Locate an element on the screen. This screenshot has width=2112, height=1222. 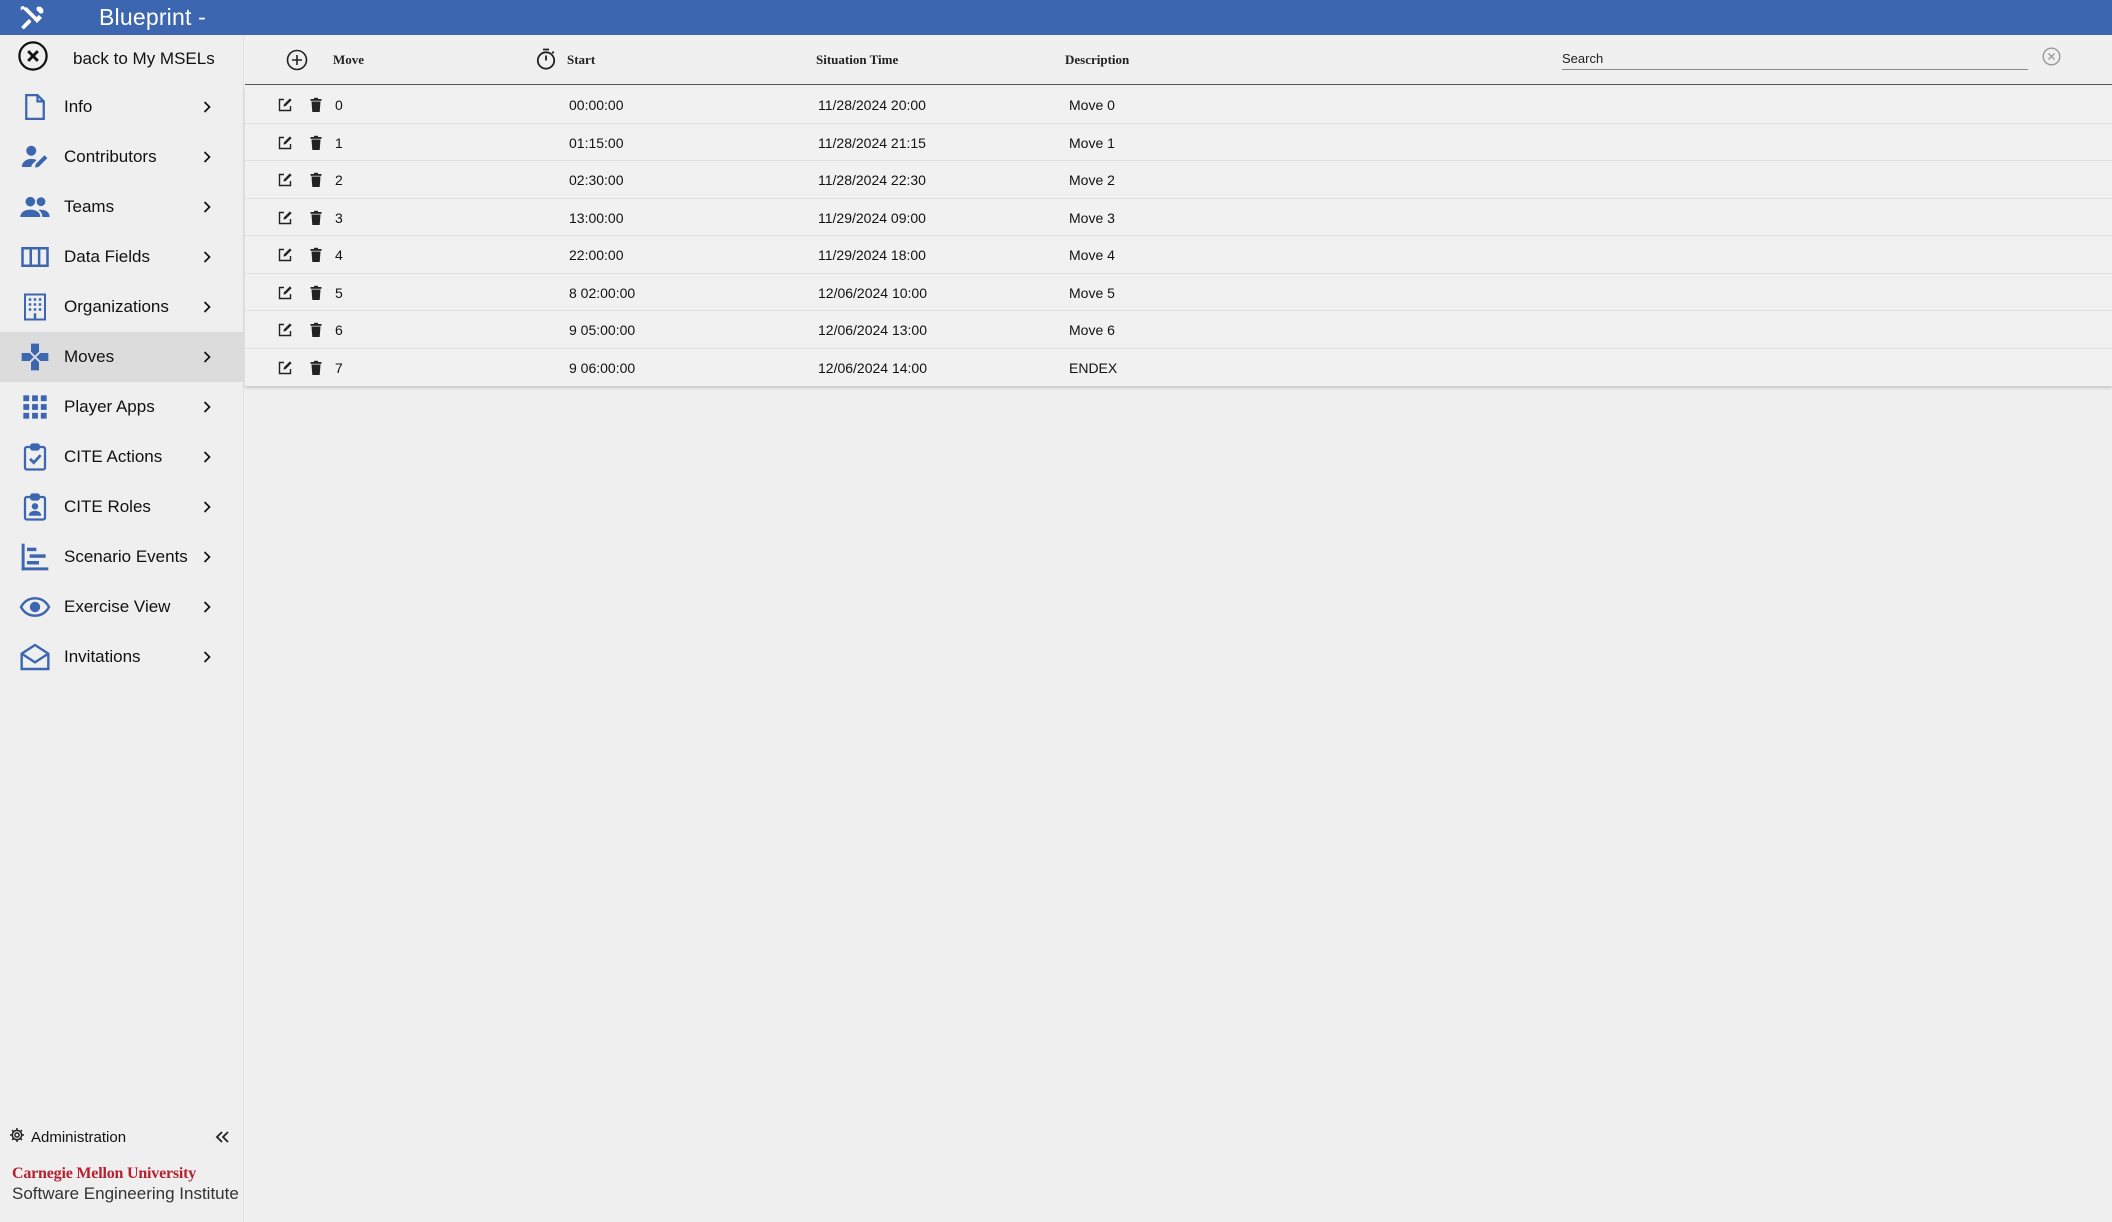
sidebar-item-label: Organizations is located at coordinates (116, 306).